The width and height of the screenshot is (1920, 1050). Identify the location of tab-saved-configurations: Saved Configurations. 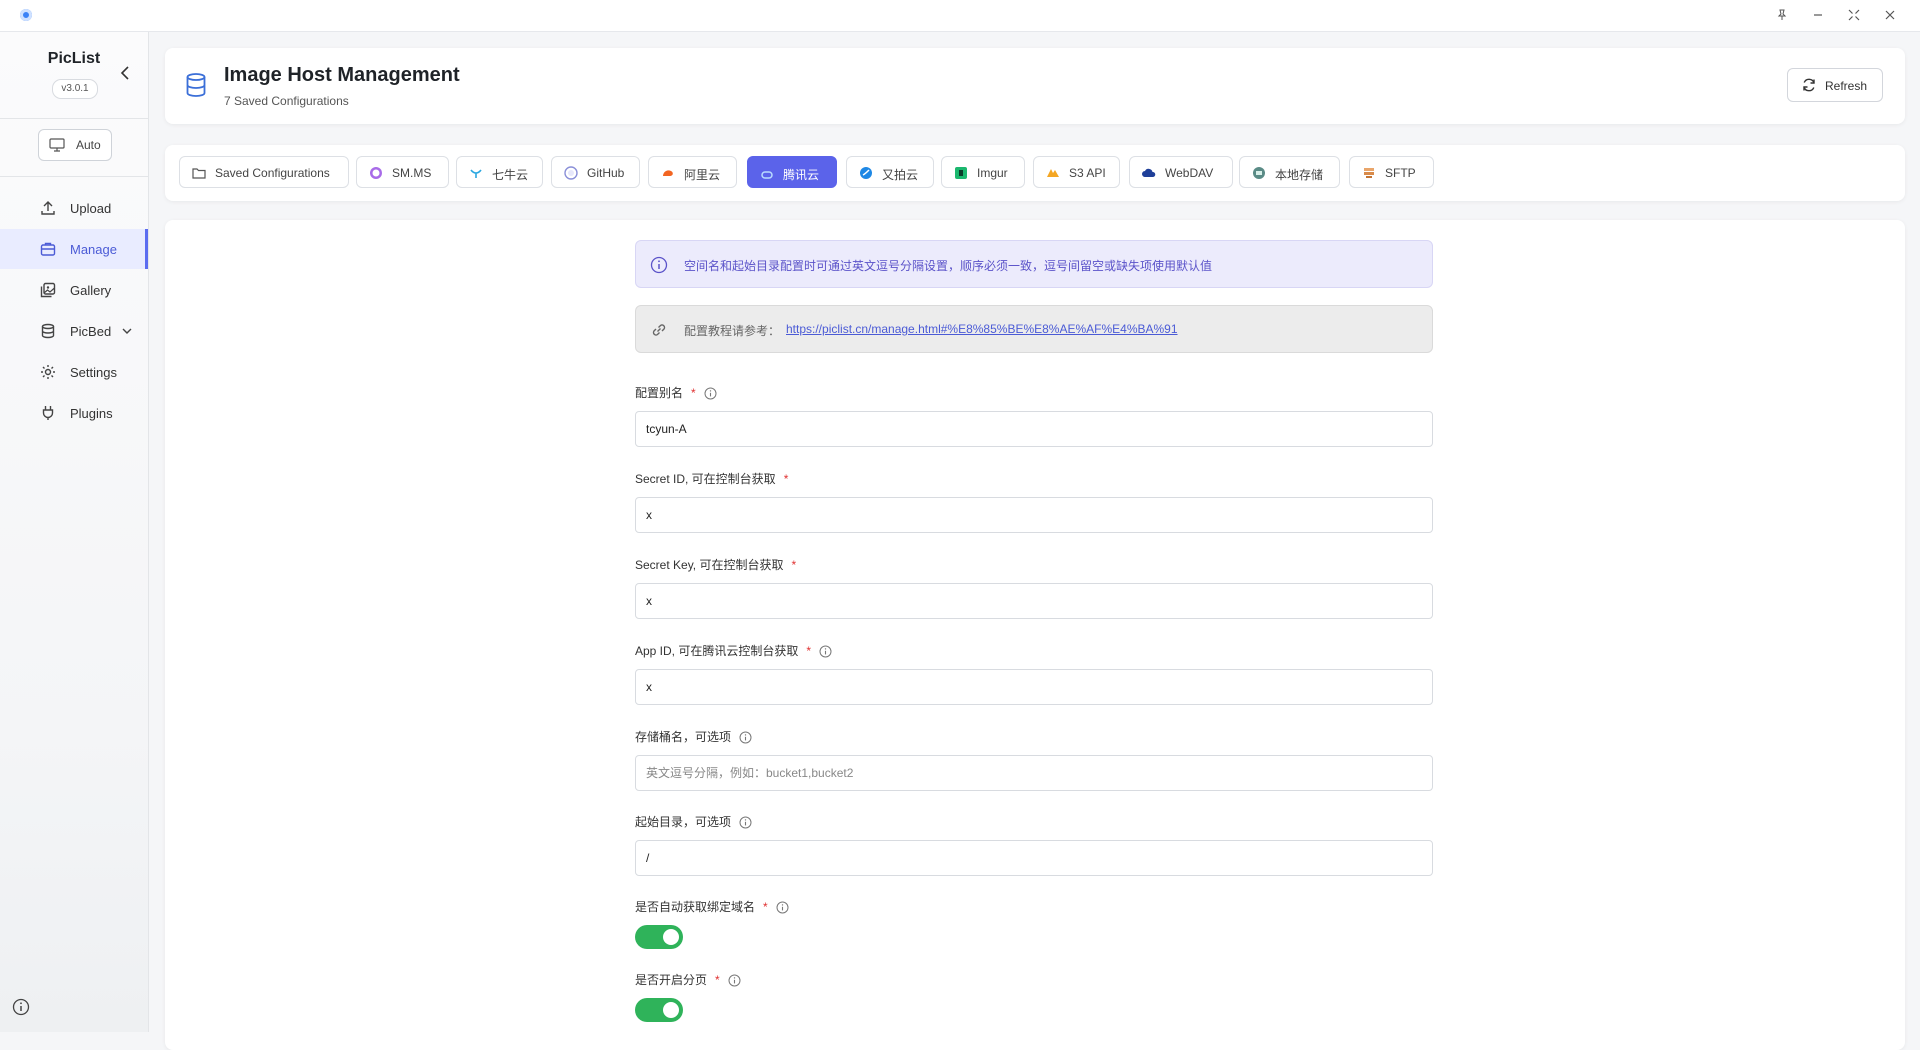
(264, 172).